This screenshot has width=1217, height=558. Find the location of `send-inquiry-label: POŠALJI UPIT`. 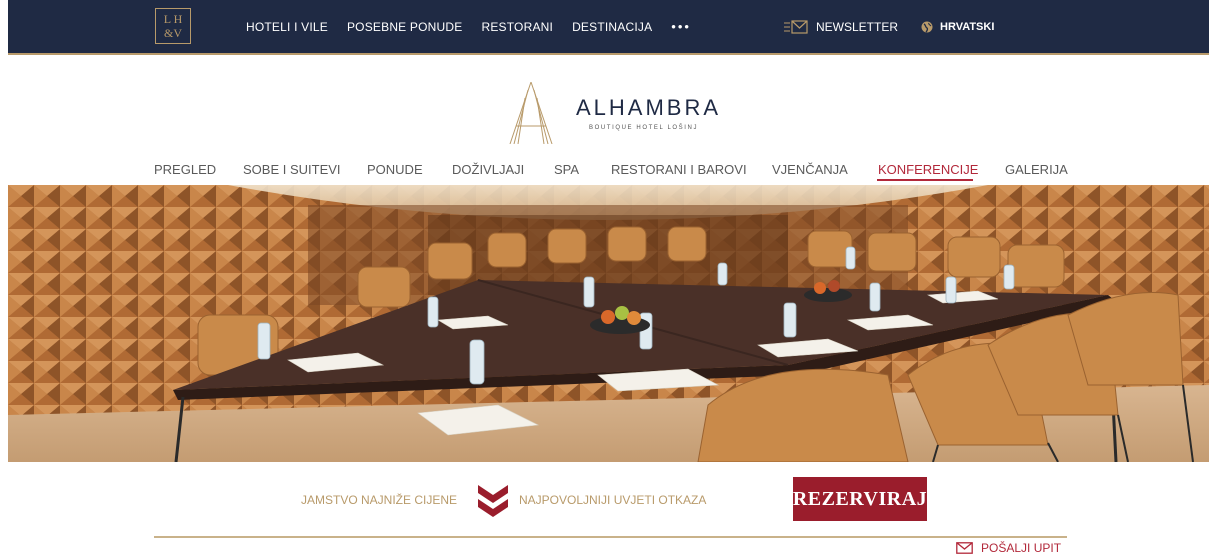

send-inquiry-label: POŠALJI UPIT is located at coordinates (1021, 548).